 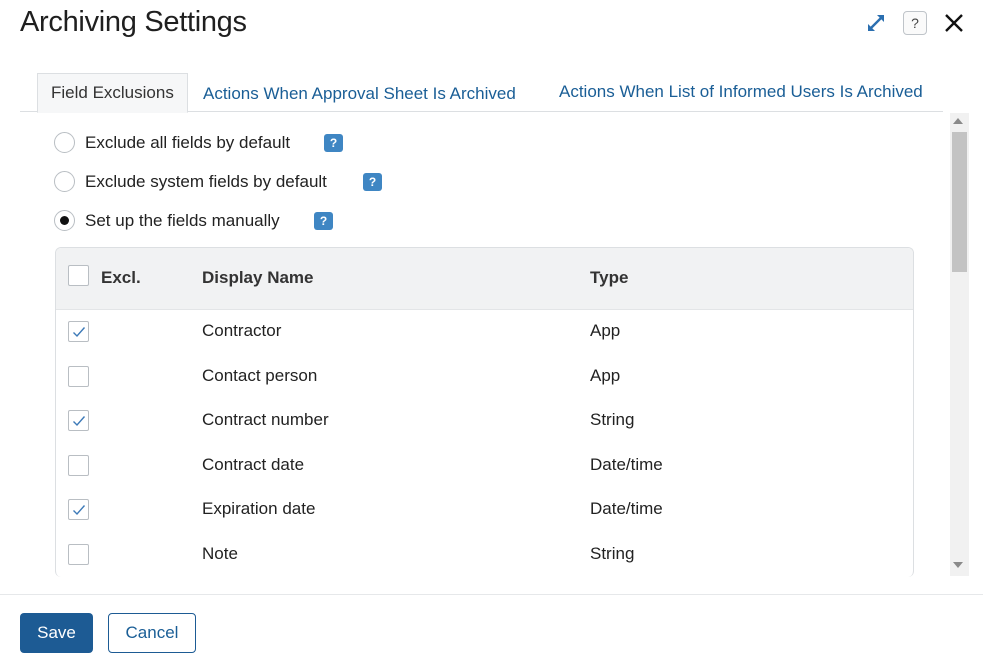 I want to click on scrollbar-thumb, so click(x=959, y=202).